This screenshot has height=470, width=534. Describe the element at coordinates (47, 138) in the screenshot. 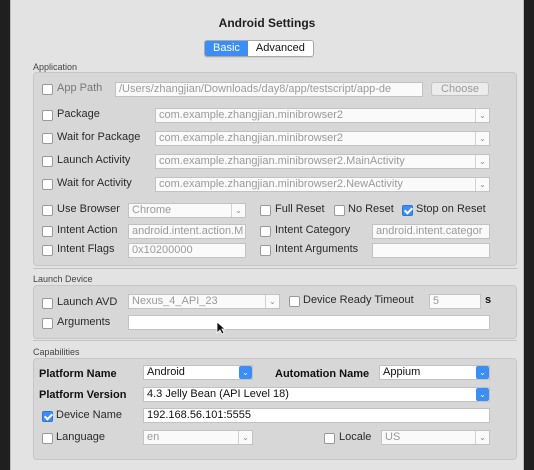

I see `wait-for-package-checkbox` at that location.